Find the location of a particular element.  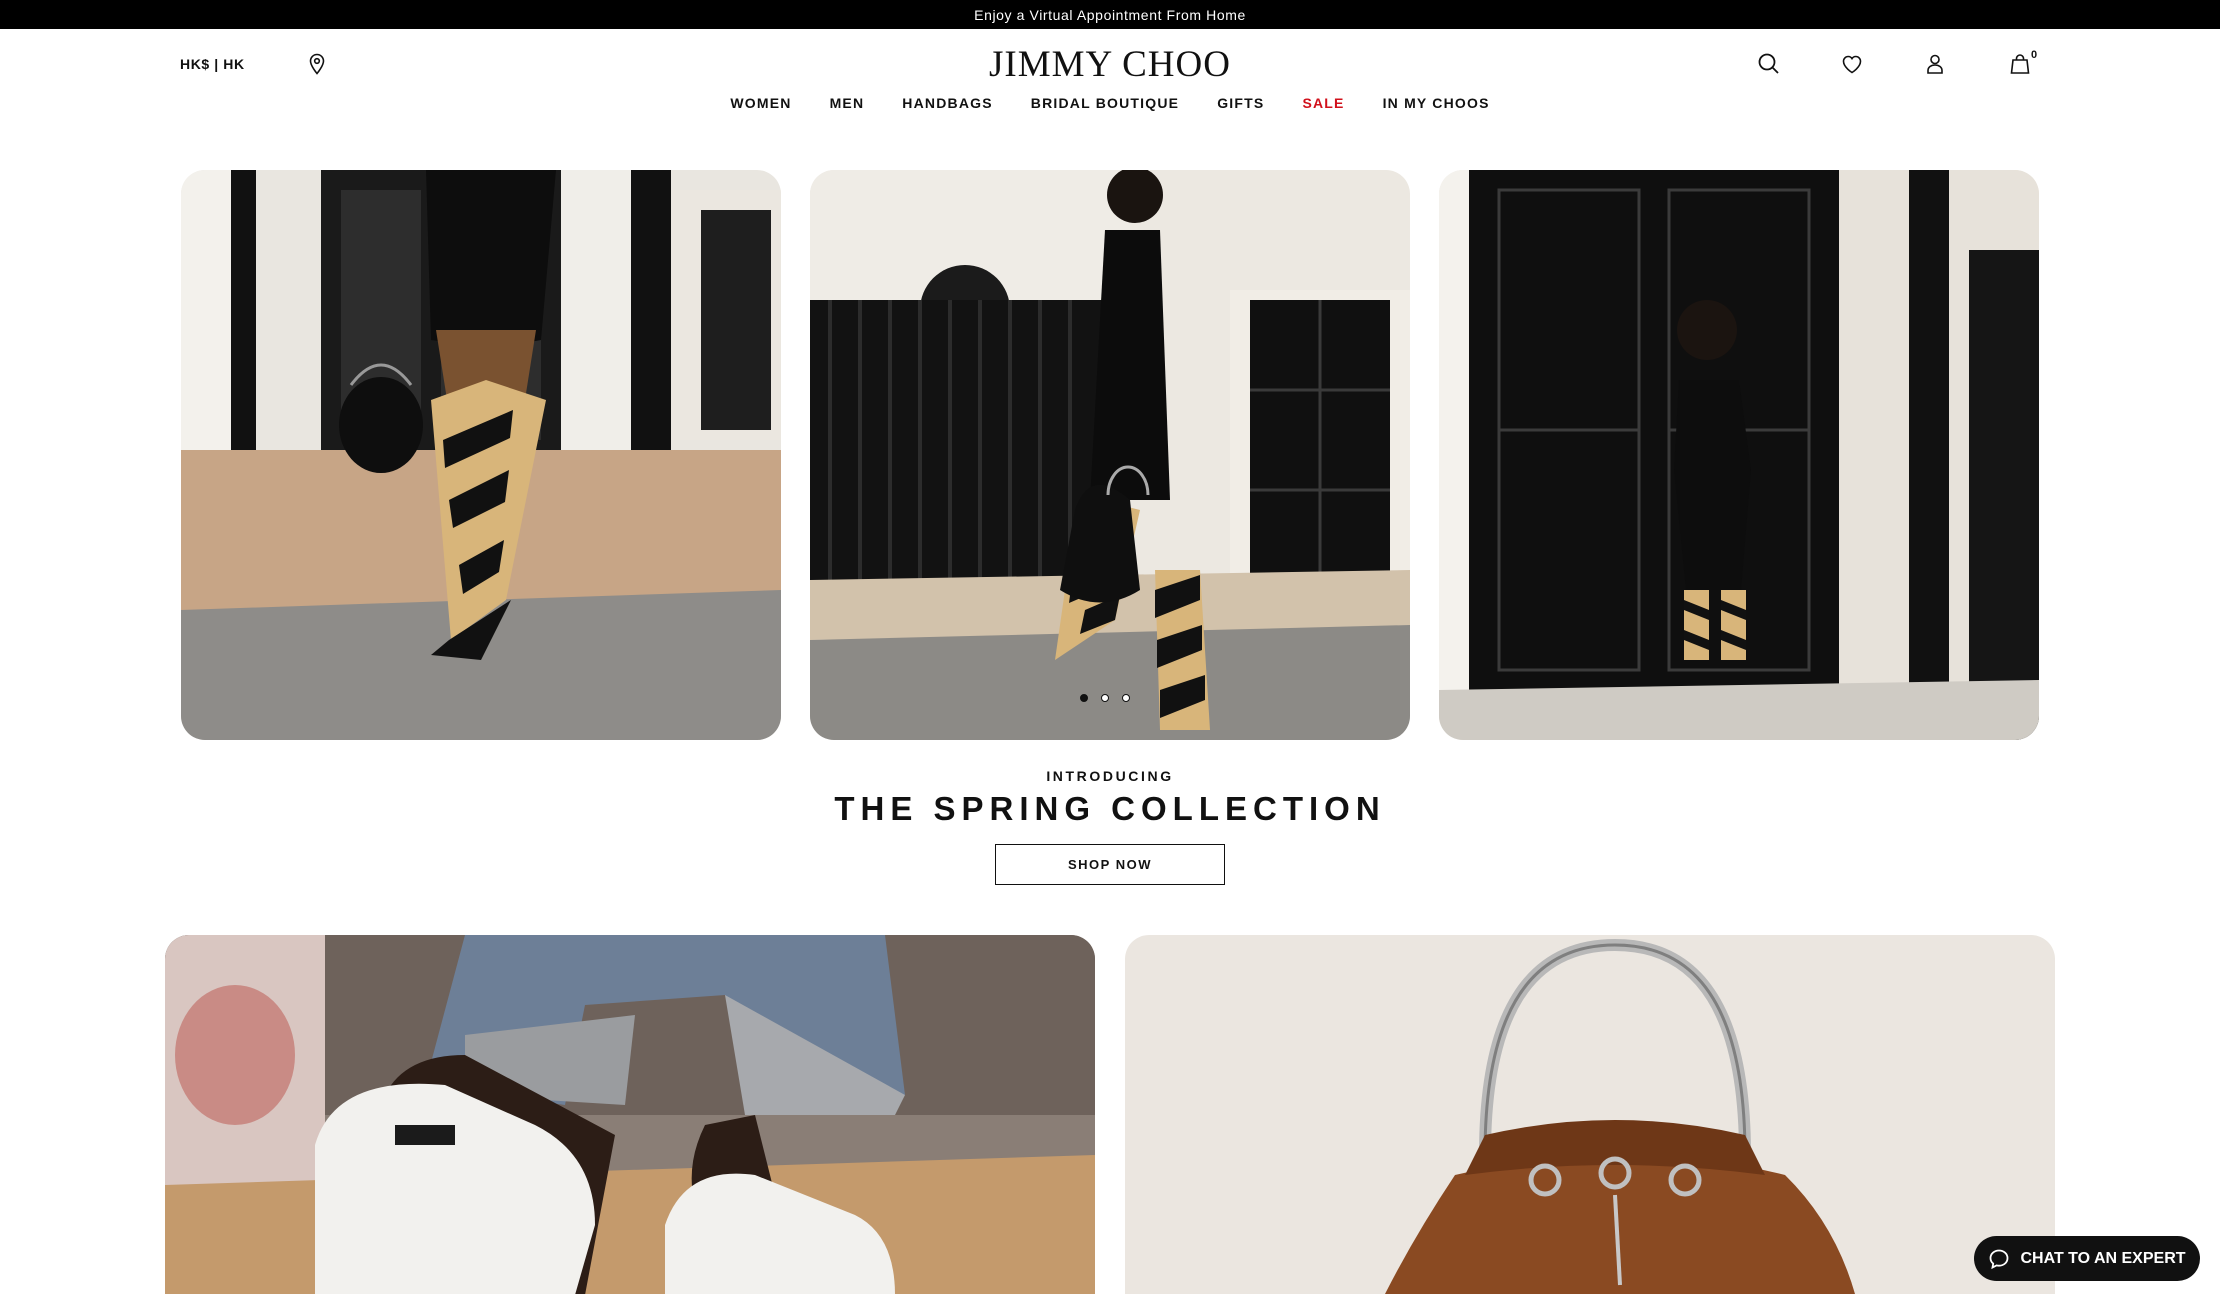

nav-handbags: HANDBAGS is located at coordinates (947, 103).